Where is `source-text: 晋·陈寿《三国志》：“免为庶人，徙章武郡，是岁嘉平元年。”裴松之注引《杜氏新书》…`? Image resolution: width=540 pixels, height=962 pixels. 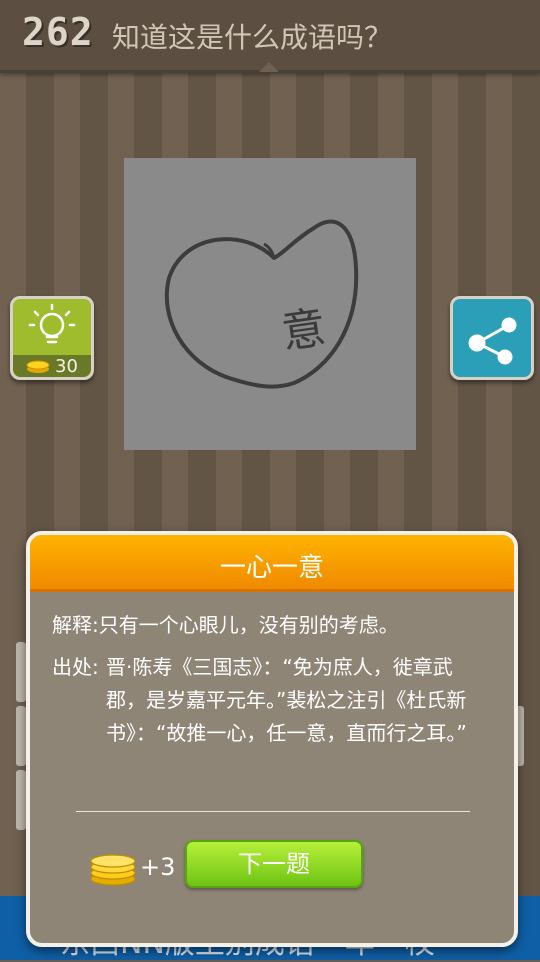 source-text: 晋·陈寿《三国志》：“免为庶人，徙章武郡，是岁嘉平元年。”裴松之注引《杜氏新书》… is located at coordinates (286, 700).